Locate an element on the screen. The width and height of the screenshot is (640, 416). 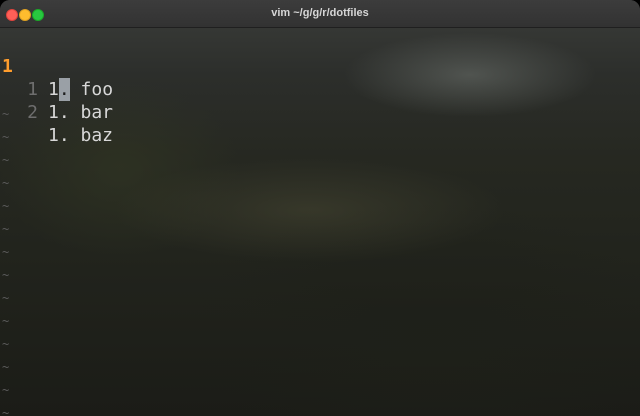
title-bar: vim ~/g/g/r/dotfiles is located at coordinates (320, 14).